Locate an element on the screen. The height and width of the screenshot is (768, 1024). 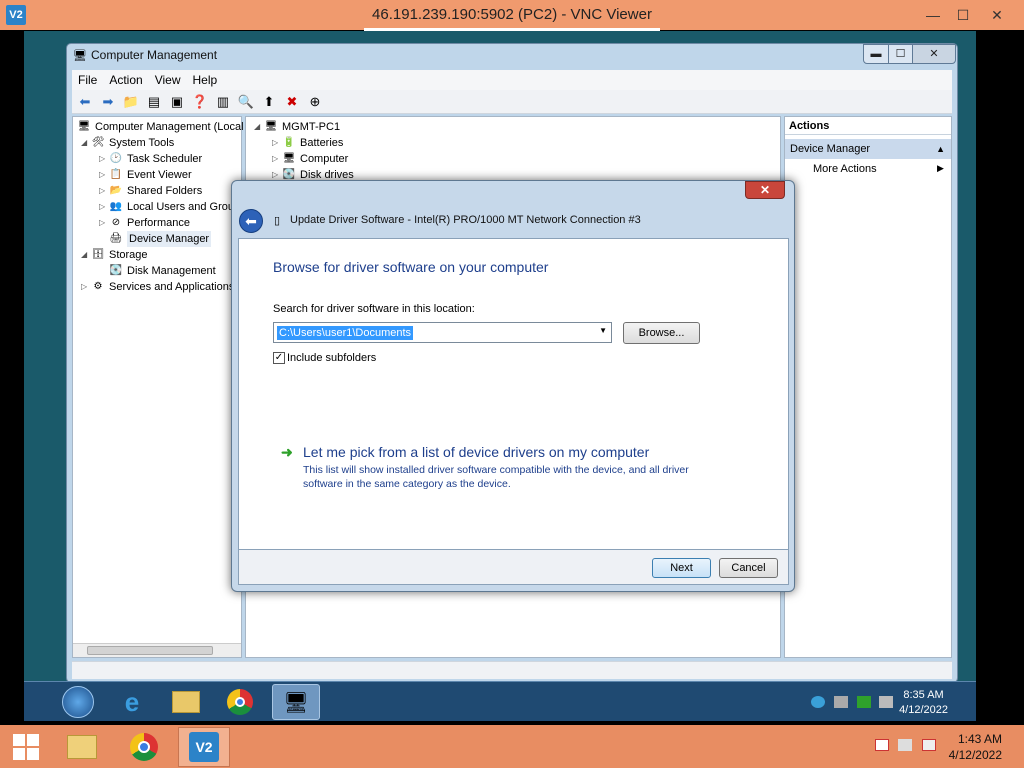
display-tray-icon is located at coordinates (840, 702).